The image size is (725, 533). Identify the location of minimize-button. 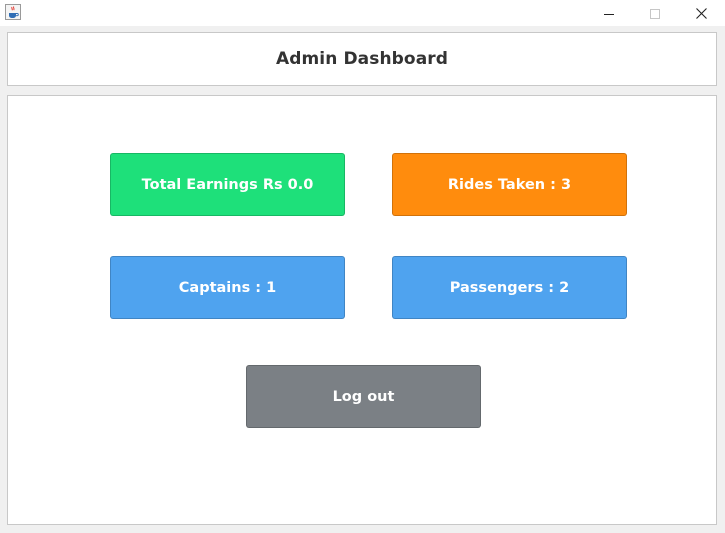
(609, 13).